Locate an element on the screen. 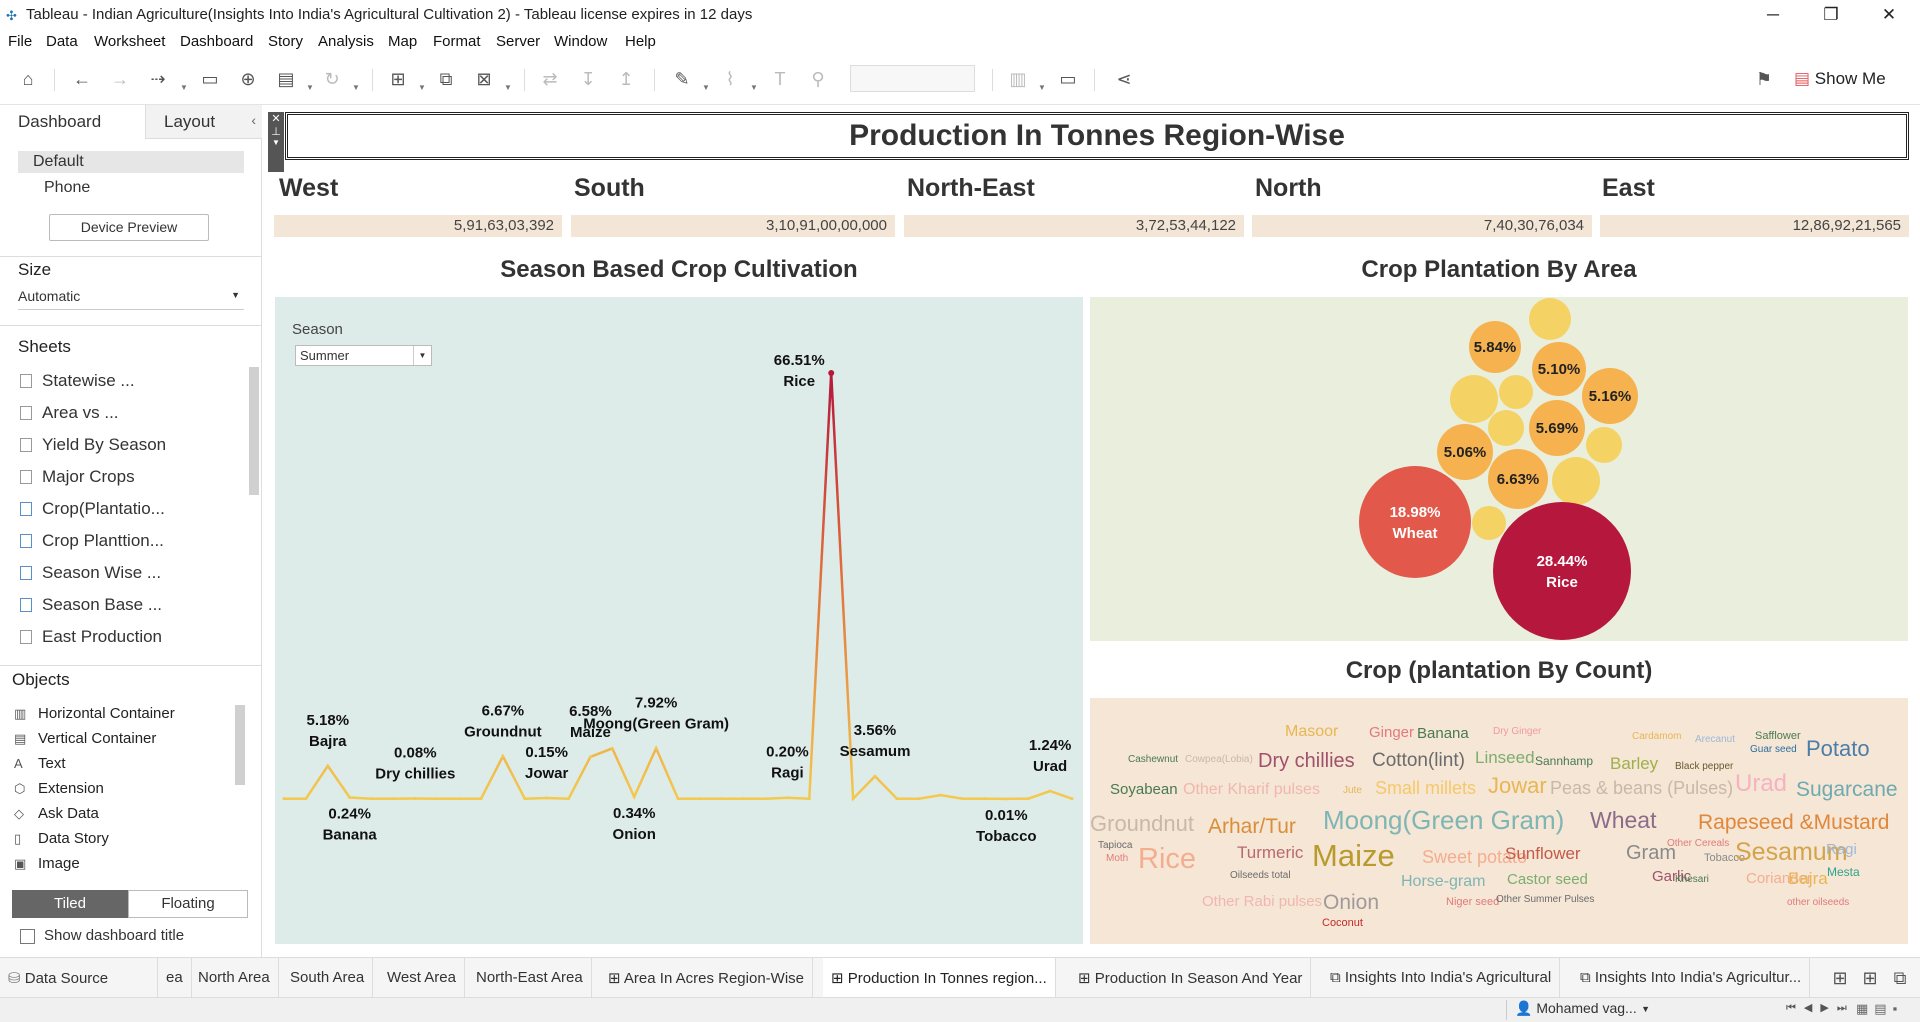 Image resolution: width=1920 pixels, height=1022 pixels. tab-west-area: West Area is located at coordinates (422, 978).